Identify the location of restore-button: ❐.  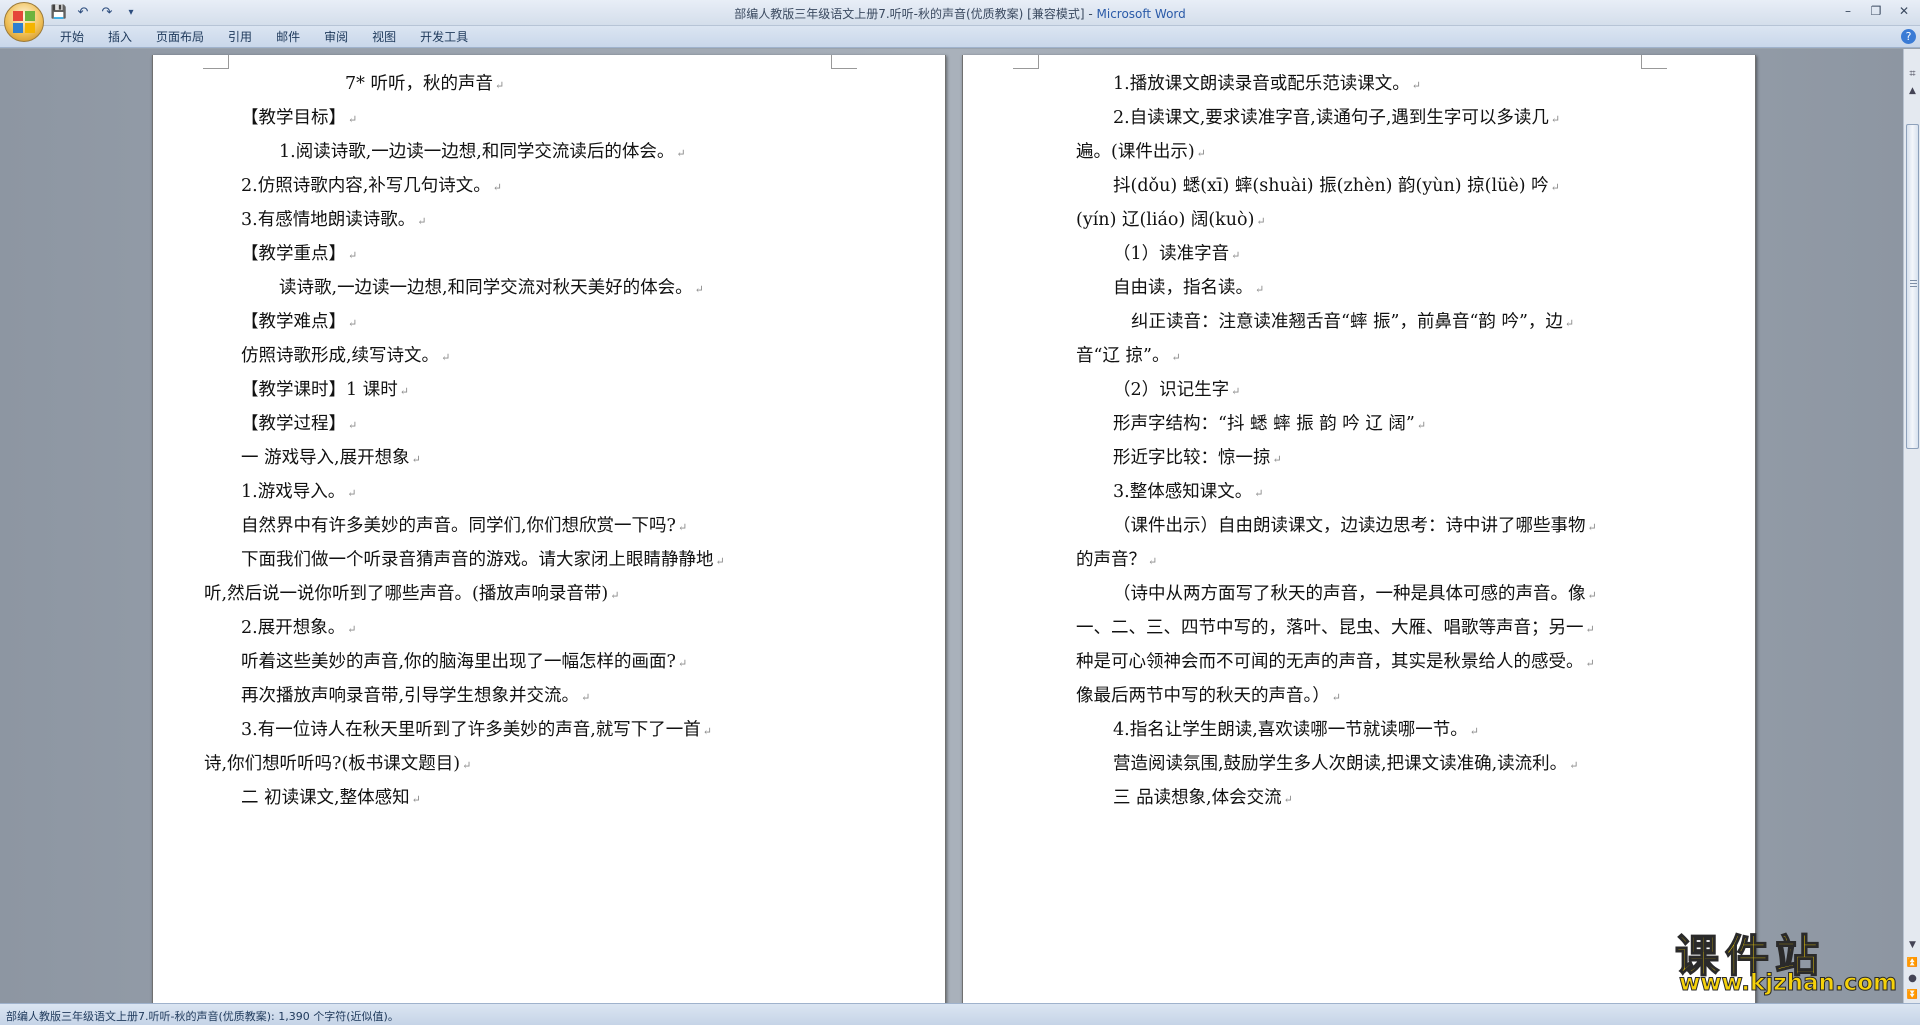
(1876, 11).